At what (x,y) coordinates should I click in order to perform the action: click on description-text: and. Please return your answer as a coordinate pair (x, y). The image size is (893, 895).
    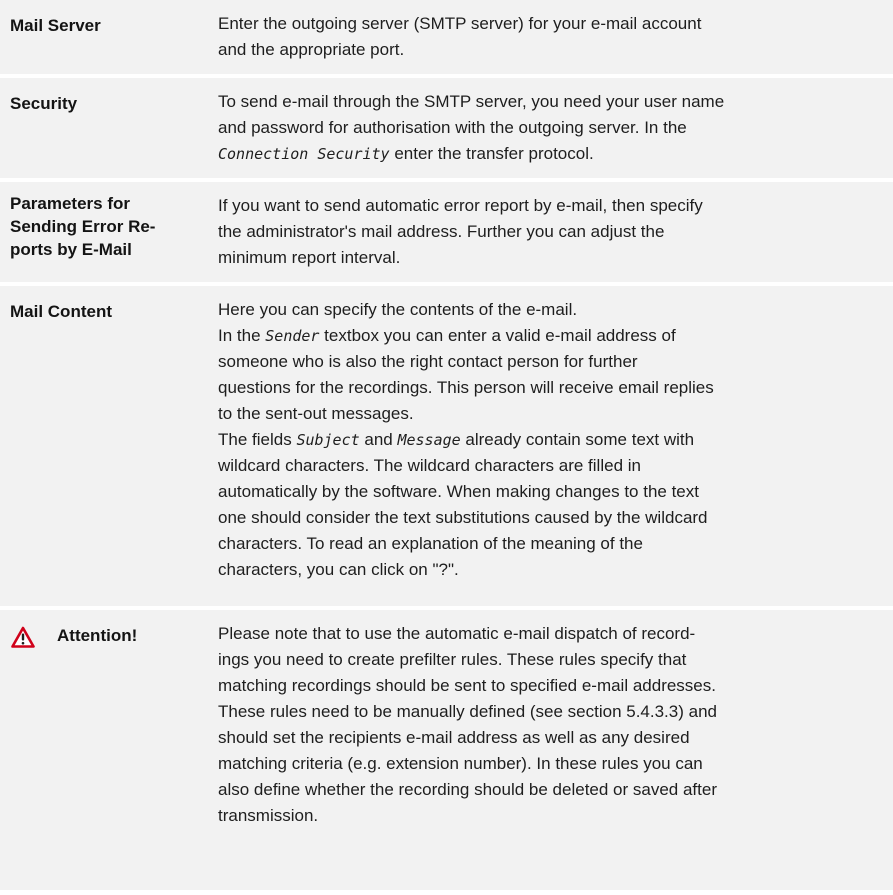
    Looking at the image, I should click on (378, 439).